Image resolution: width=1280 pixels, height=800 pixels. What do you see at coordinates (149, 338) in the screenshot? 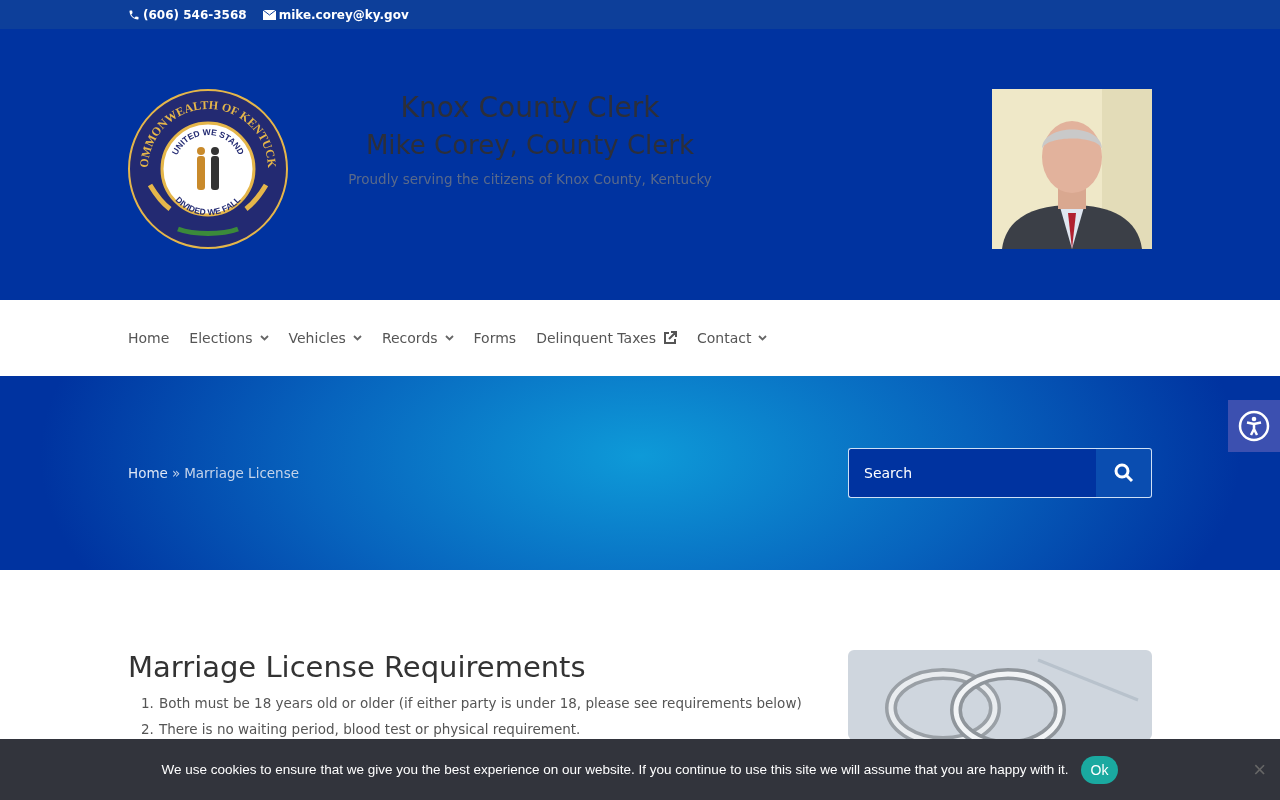
I see `nav-link: Home` at bounding box center [149, 338].